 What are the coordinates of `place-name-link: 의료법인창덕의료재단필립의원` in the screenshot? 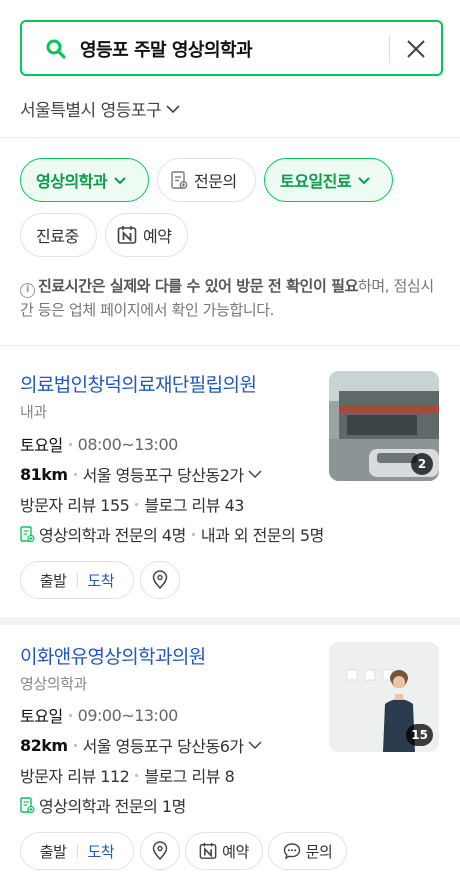 It's located at (138, 383).